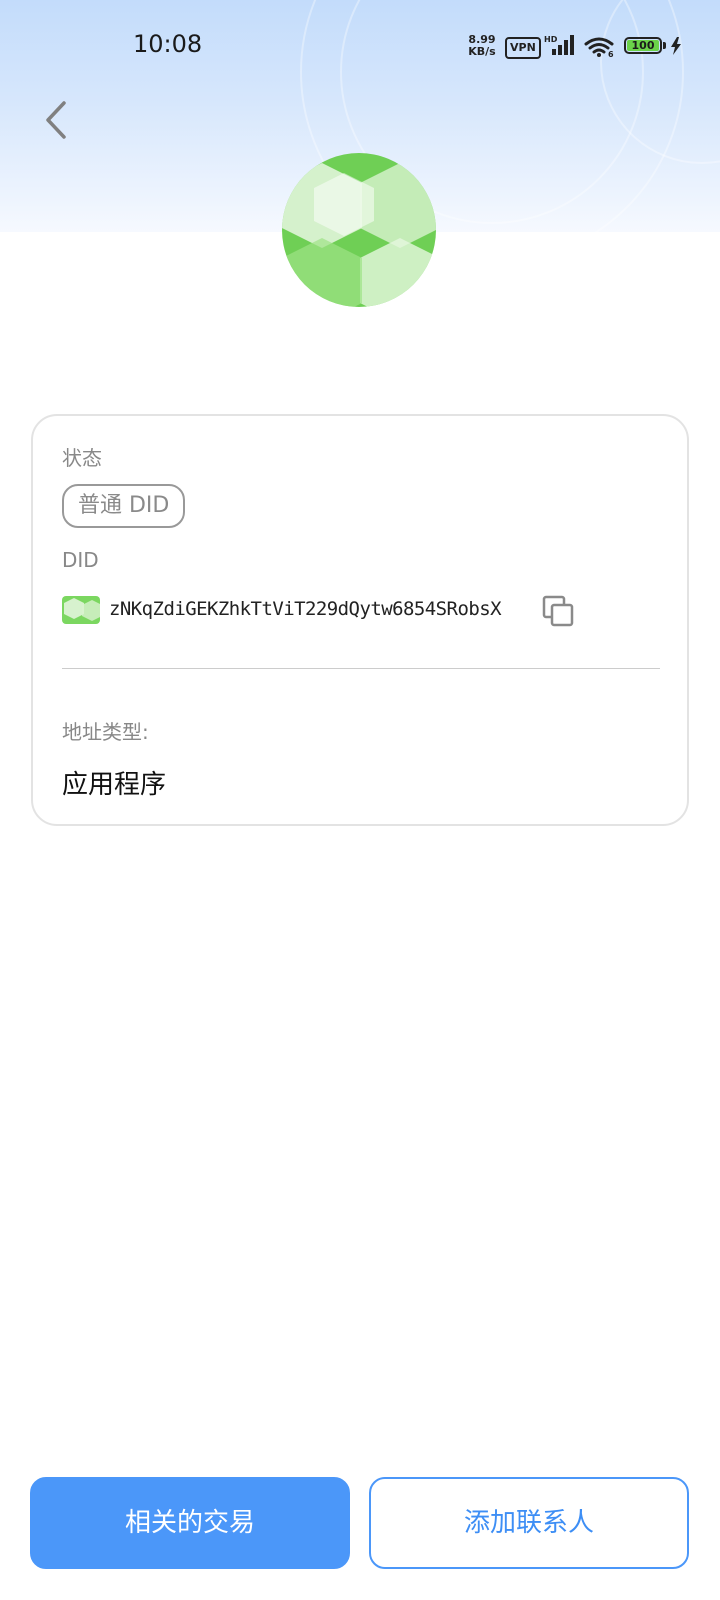 The height and width of the screenshot is (1600, 720). I want to click on copy-button, so click(559, 612).